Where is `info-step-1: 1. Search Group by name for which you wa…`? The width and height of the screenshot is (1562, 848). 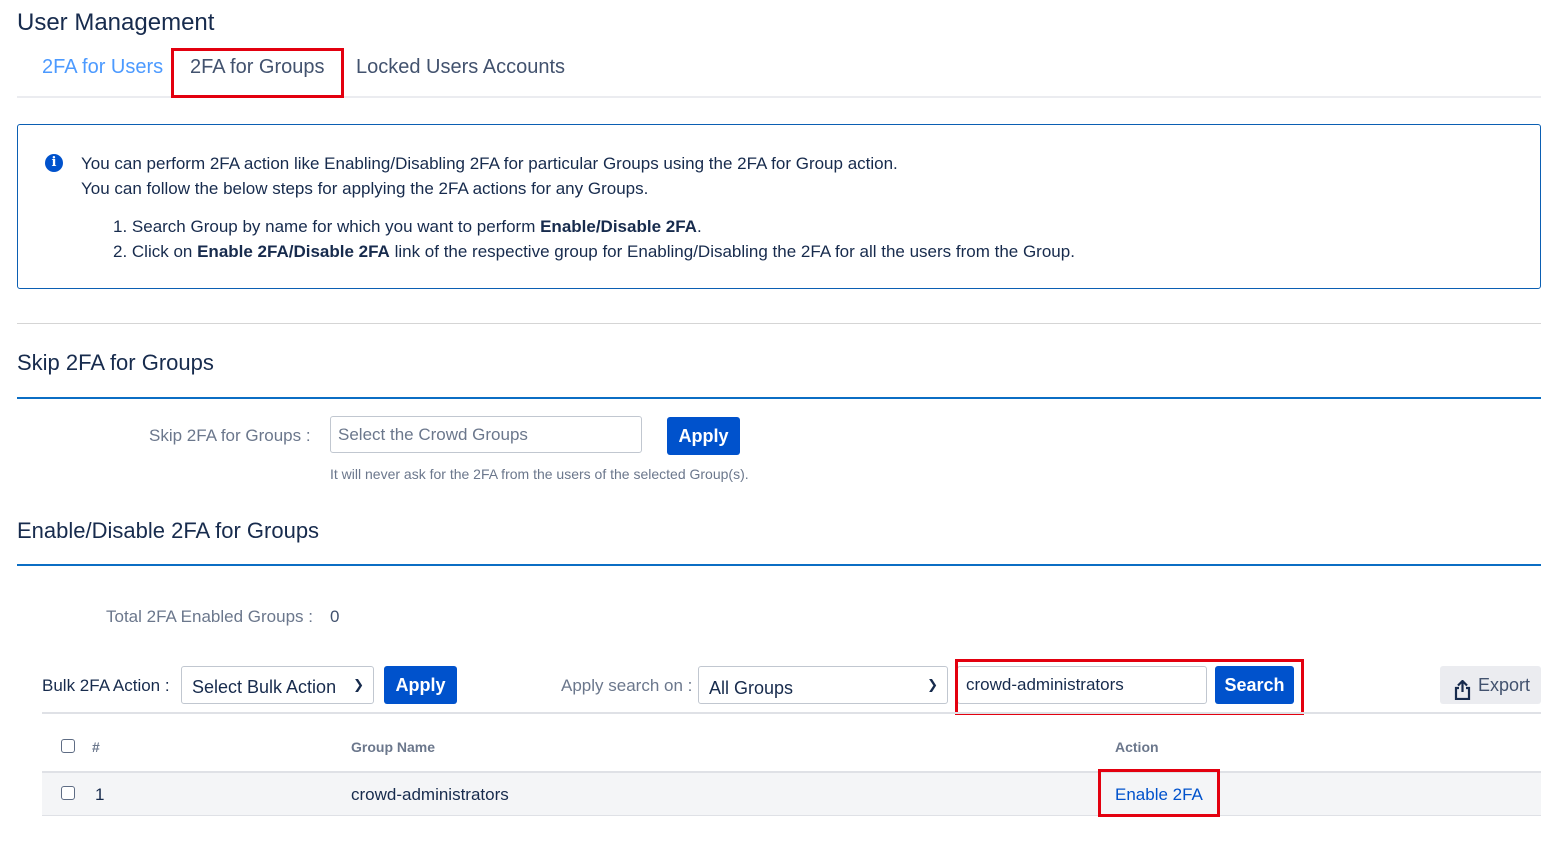 info-step-1: 1. Search Group by name for which you wa… is located at coordinates (407, 227).